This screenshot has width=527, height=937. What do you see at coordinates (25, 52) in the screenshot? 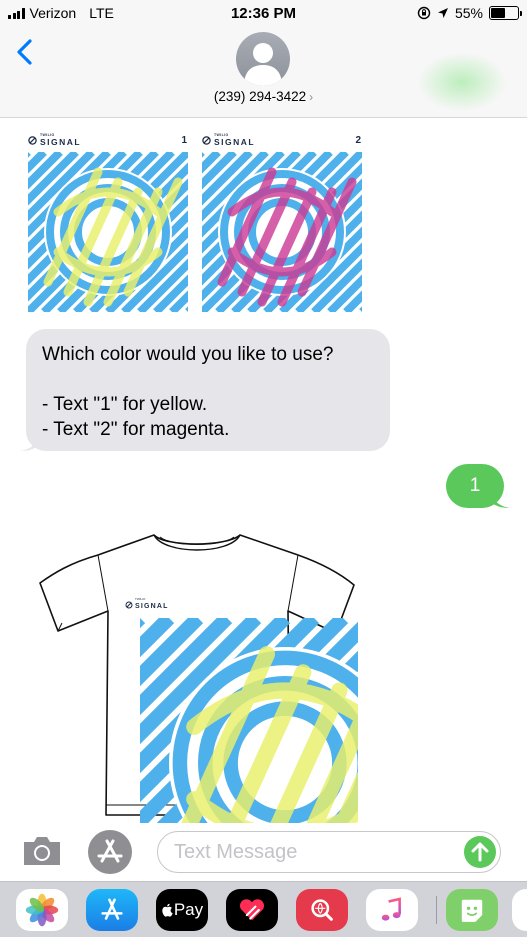
I see `chevron-left-icon` at bounding box center [25, 52].